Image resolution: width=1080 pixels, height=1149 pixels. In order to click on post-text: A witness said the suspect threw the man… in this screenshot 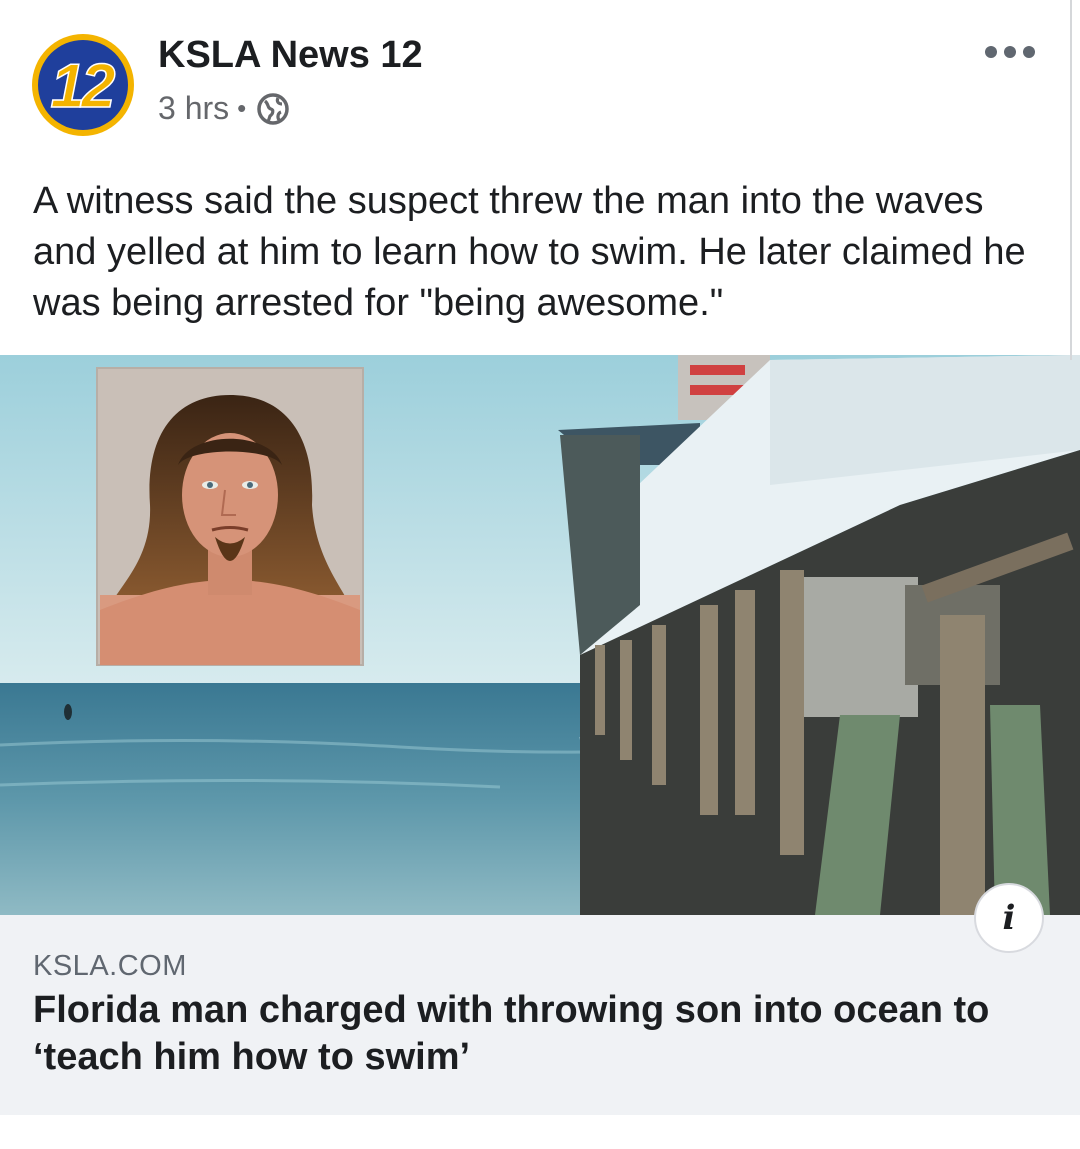, I will do `click(529, 252)`.